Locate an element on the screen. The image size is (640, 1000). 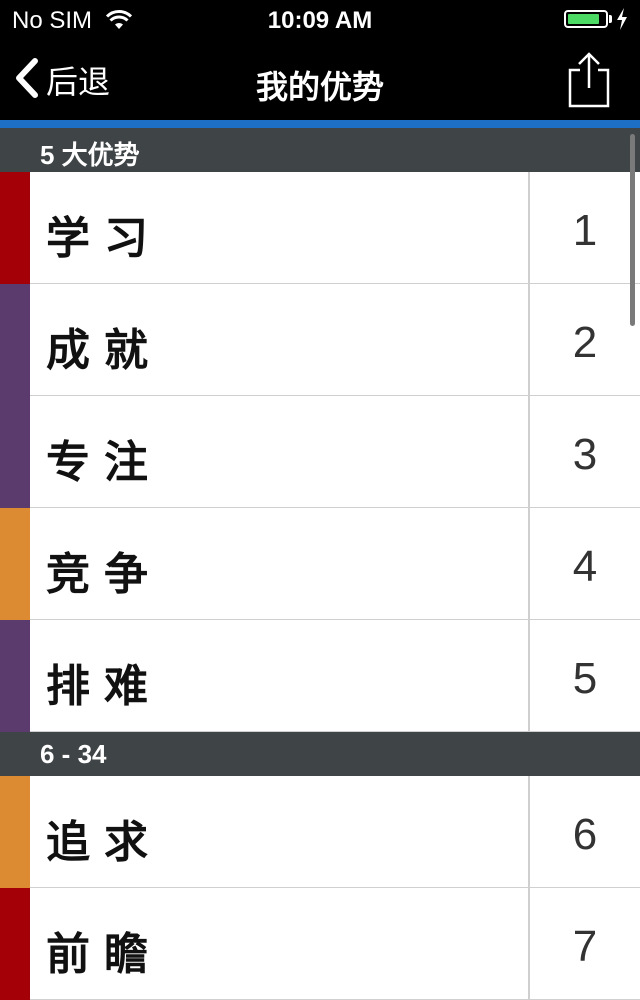
battery-cap is located at coordinates (610, 19).